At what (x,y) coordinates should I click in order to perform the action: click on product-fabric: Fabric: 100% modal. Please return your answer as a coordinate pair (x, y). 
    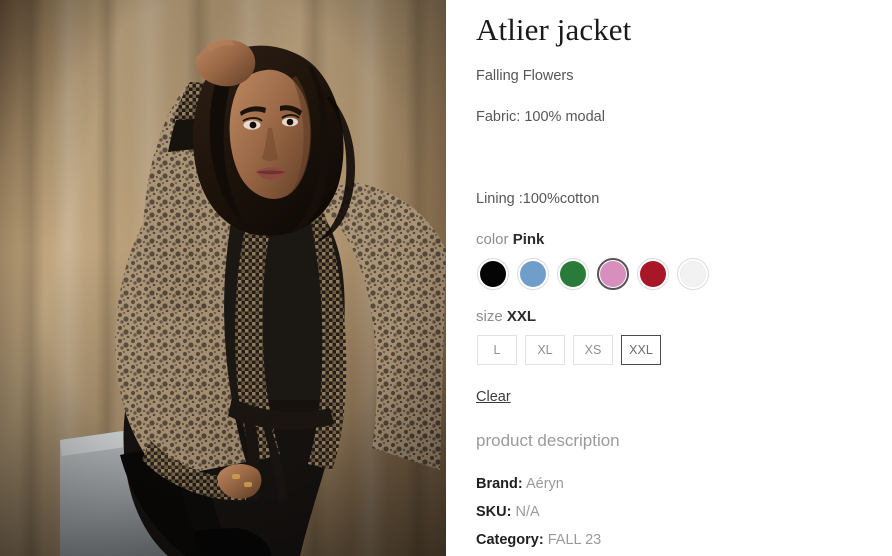
    Looking at the image, I should click on (540, 117).